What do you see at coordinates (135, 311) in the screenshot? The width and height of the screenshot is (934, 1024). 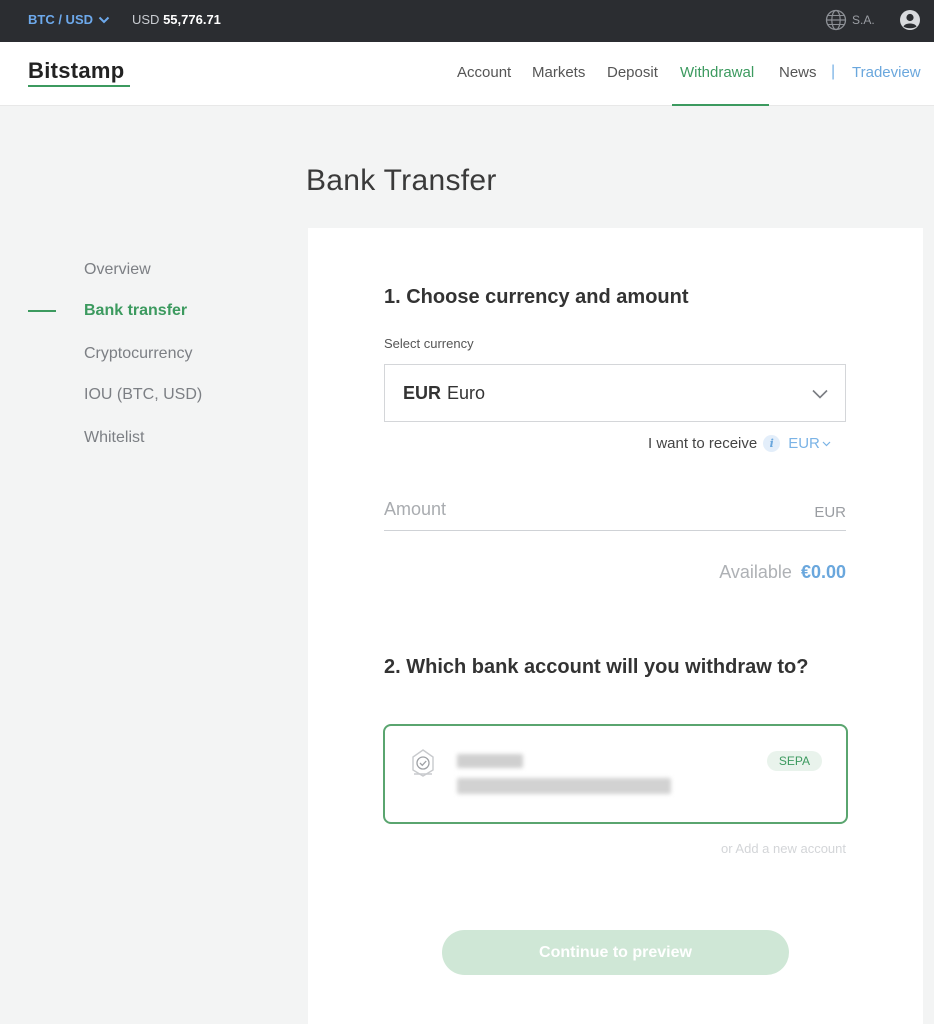 I see `sidebar-item-bank-transfer: Bank transfer` at bounding box center [135, 311].